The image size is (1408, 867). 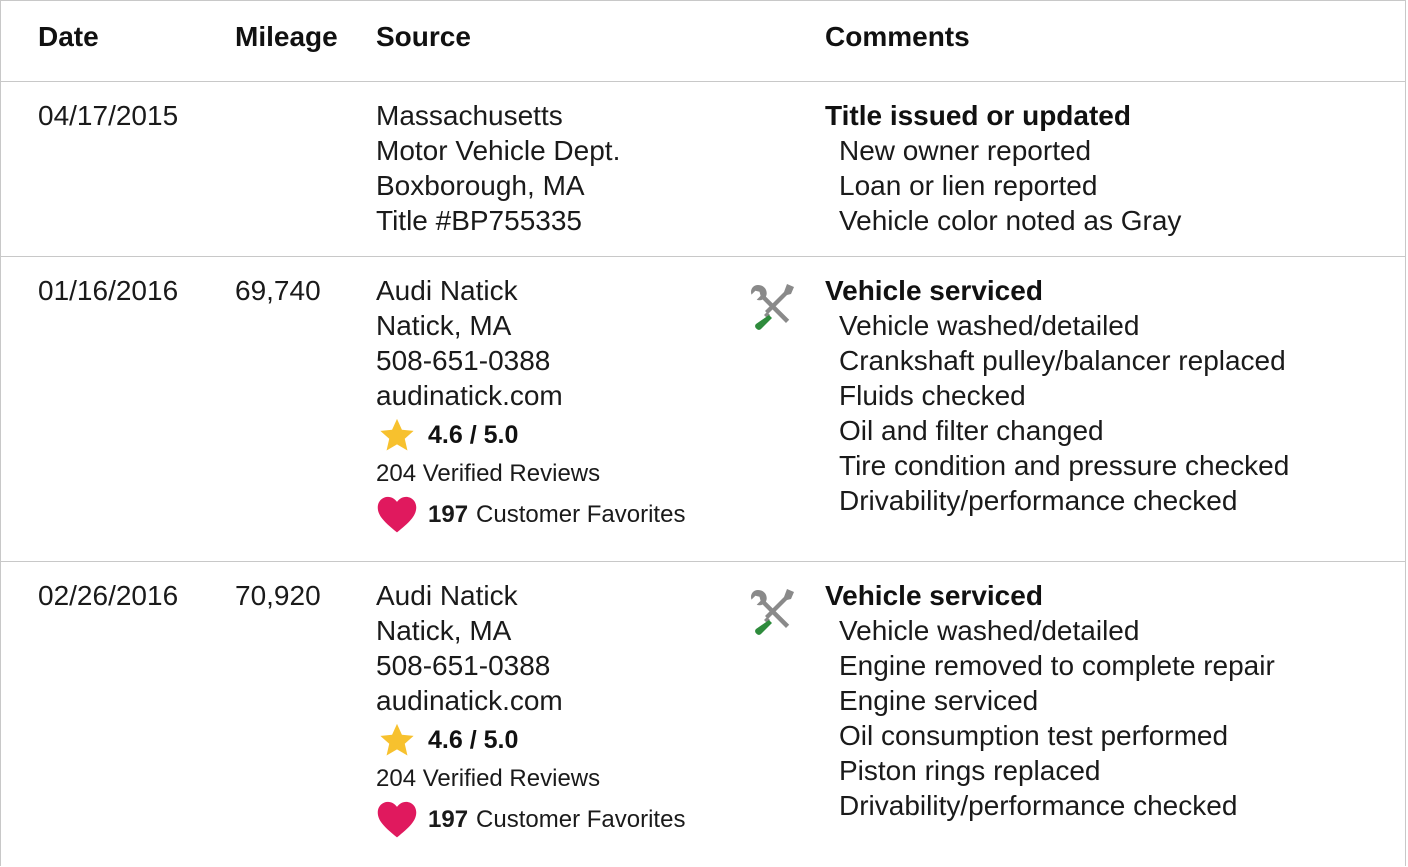 I want to click on source-title-number: Title #BP755335, so click(x=479, y=220).